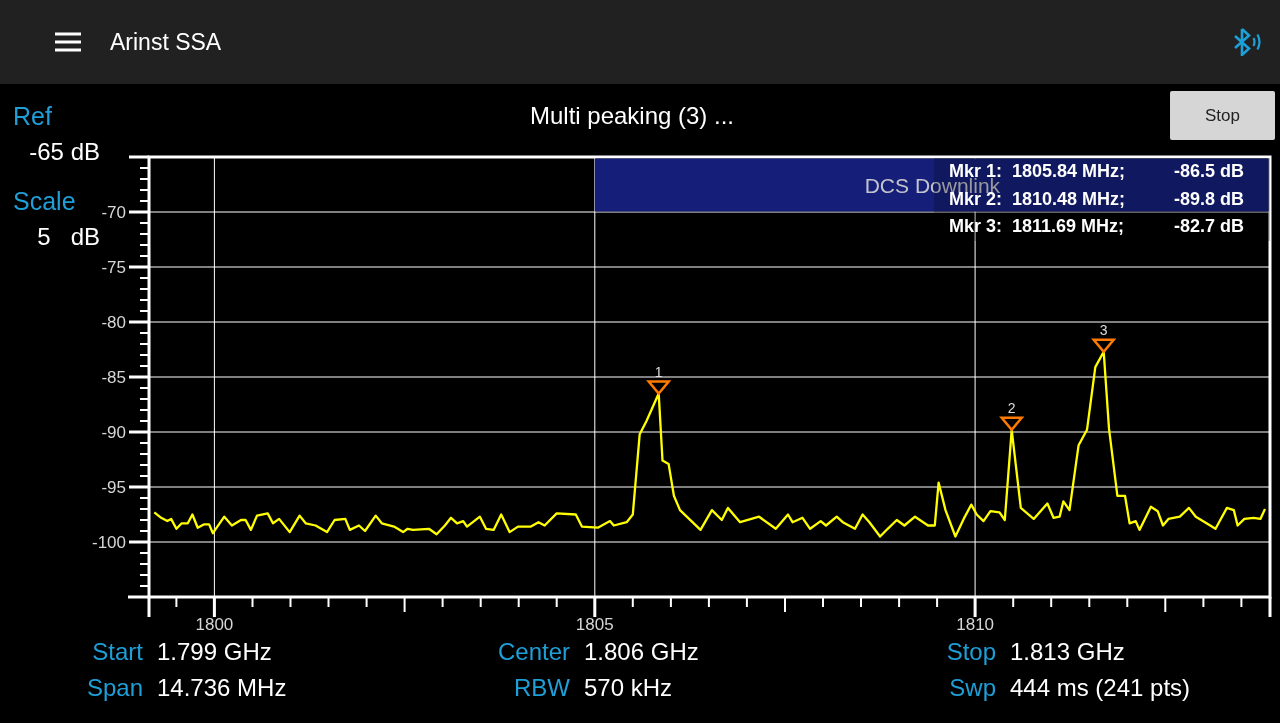 The width and height of the screenshot is (1280, 723). What do you see at coordinates (113, 267) in the screenshot?
I see `axis-label: -75` at bounding box center [113, 267].